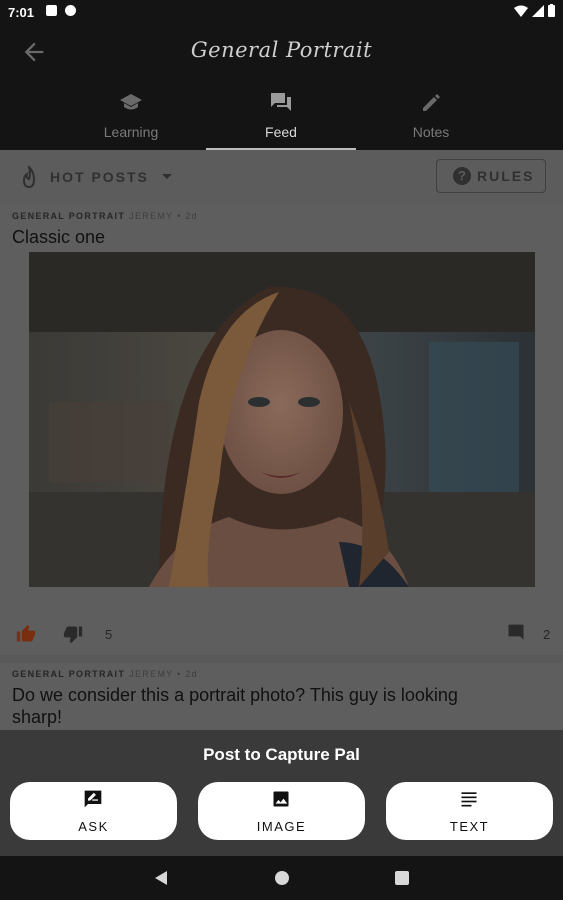  Describe the element at coordinates (26, 634) in the screenshot. I see `thumbs-up-icon` at that location.